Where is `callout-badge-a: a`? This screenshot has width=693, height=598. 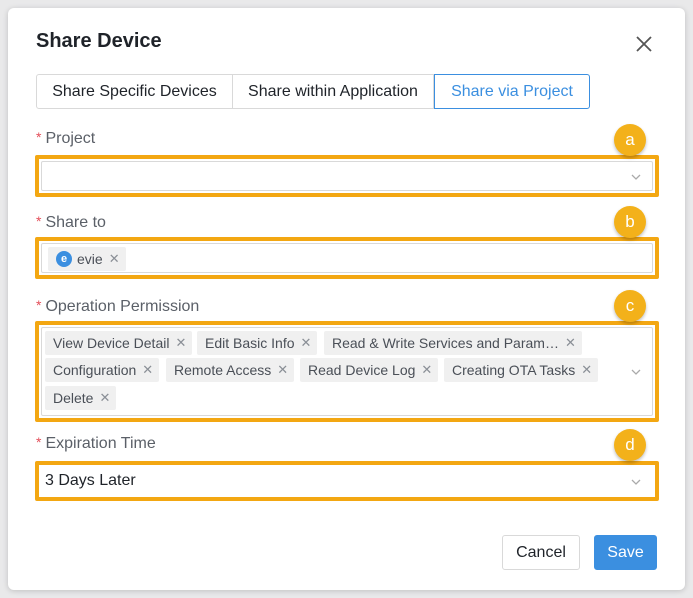
callout-badge-a: a is located at coordinates (630, 140).